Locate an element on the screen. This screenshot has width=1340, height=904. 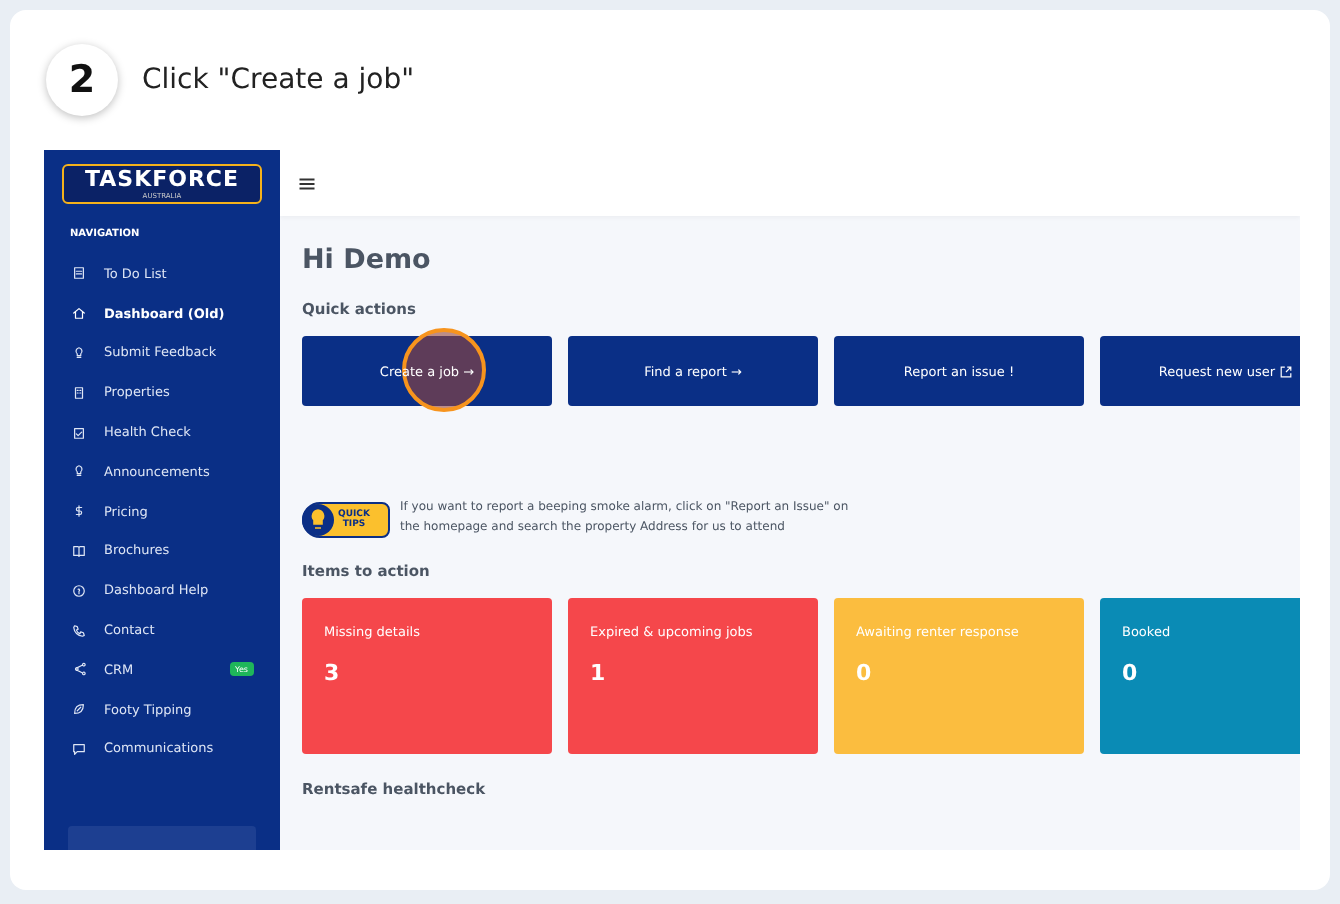
greeting-heading: Hi Demo is located at coordinates (367, 260).